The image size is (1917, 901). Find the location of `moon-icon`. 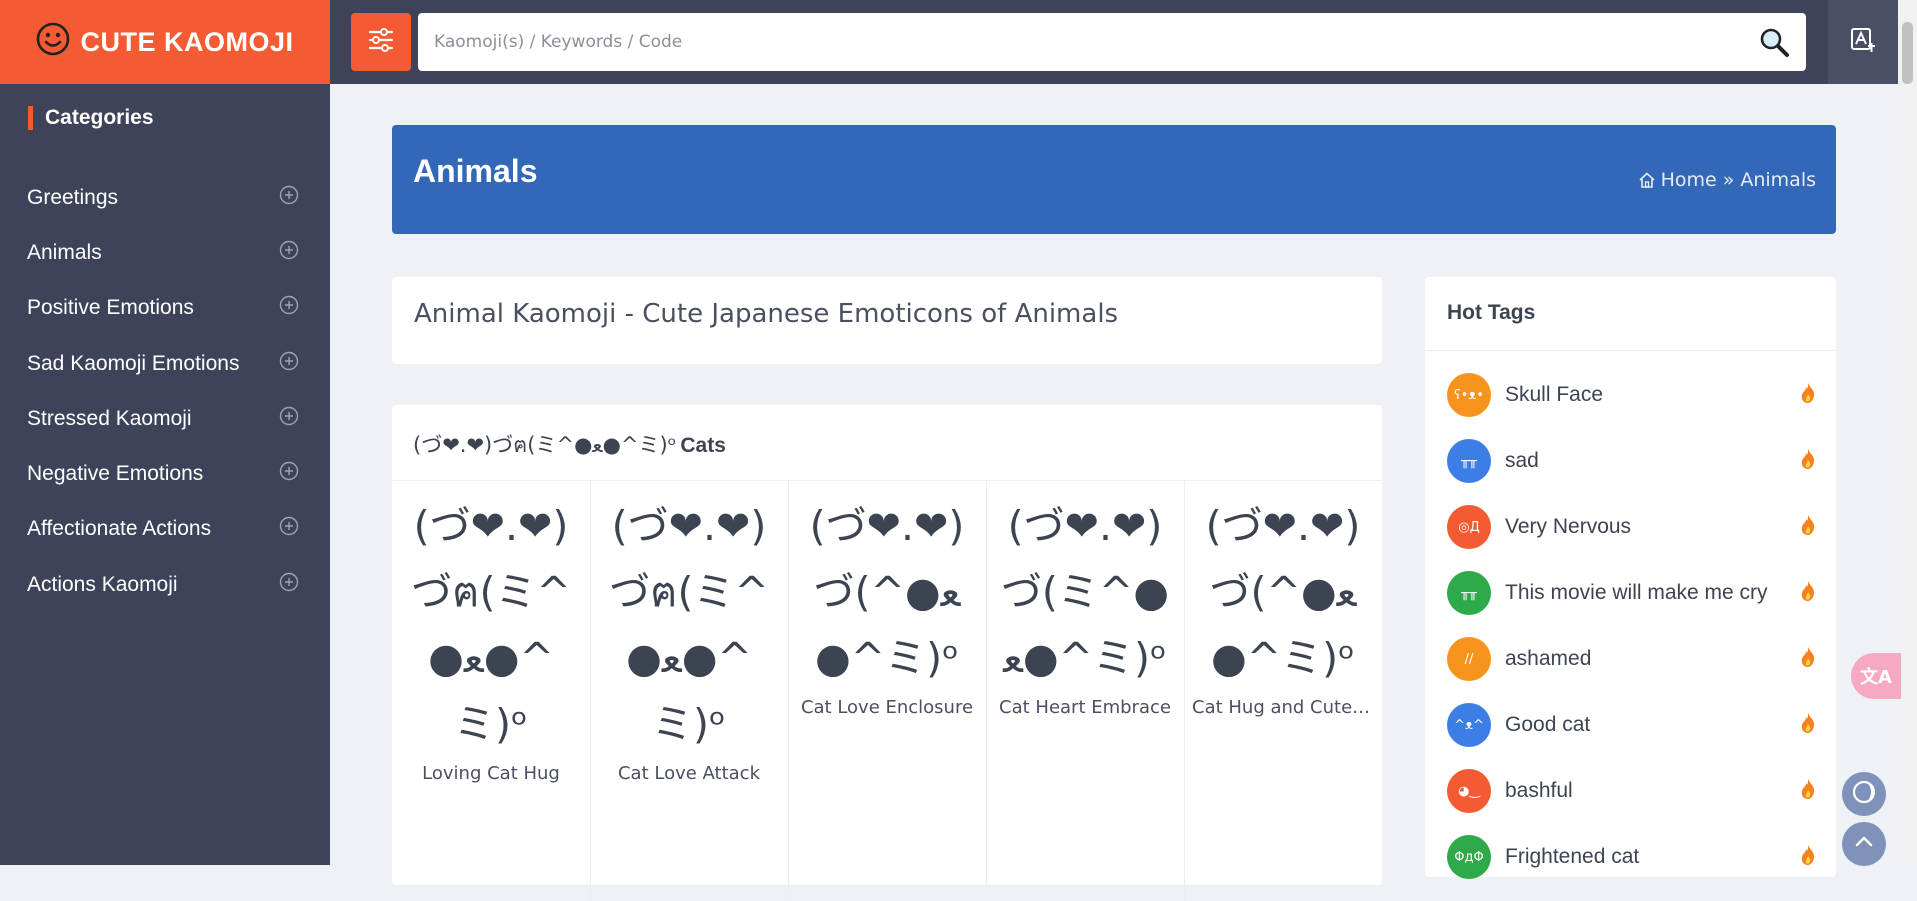

moon-icon is located at coordinates (1864, 794).